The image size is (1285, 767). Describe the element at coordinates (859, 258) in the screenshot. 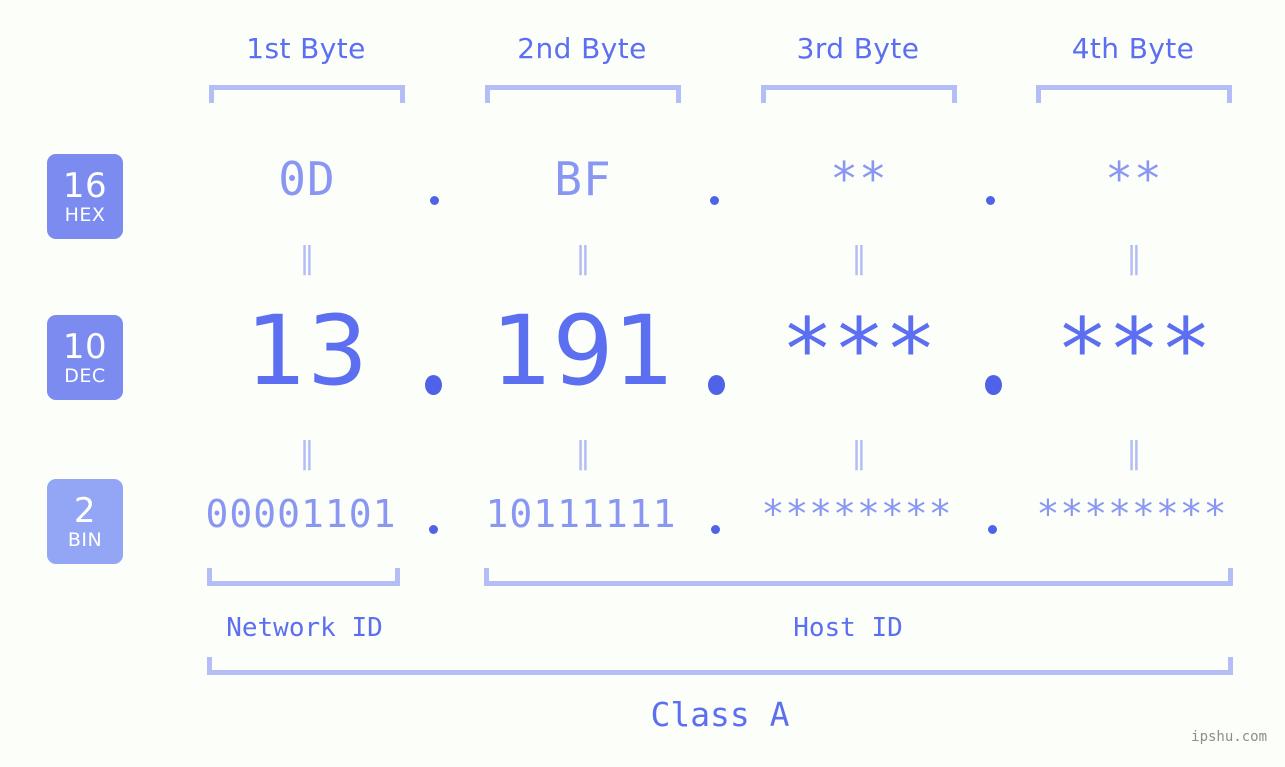

I see `equals-mark-hex-dec-3: ‖` at that location.